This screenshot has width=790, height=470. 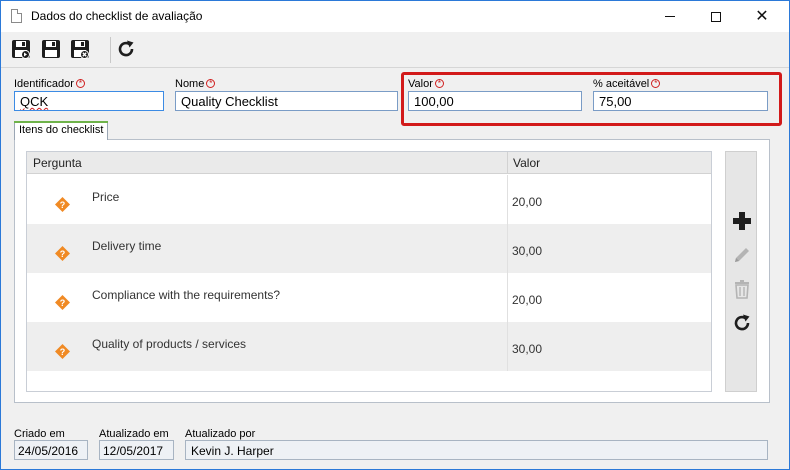 I want to click on created-label: Criado em, so click(x=39, y=434).